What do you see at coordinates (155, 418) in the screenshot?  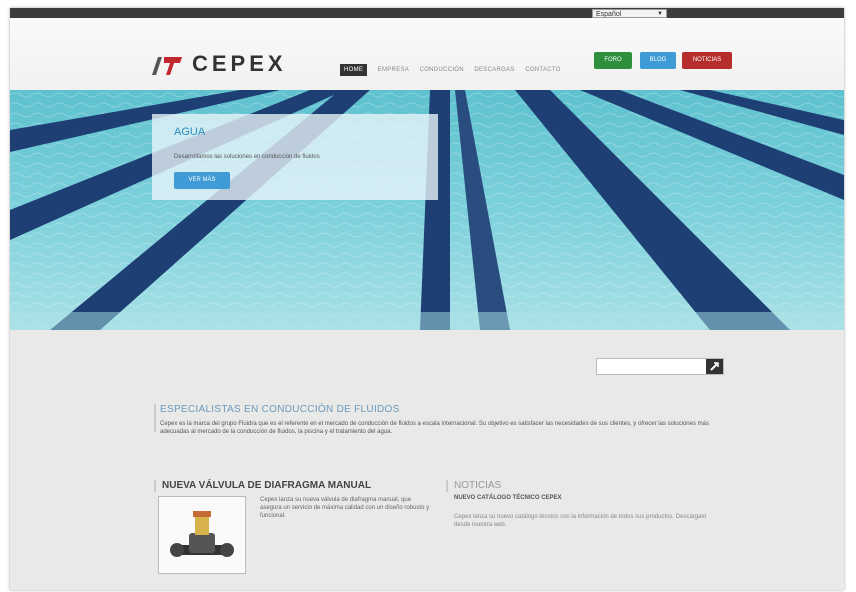 I see `section-divider` at bounding box center [155, 418].